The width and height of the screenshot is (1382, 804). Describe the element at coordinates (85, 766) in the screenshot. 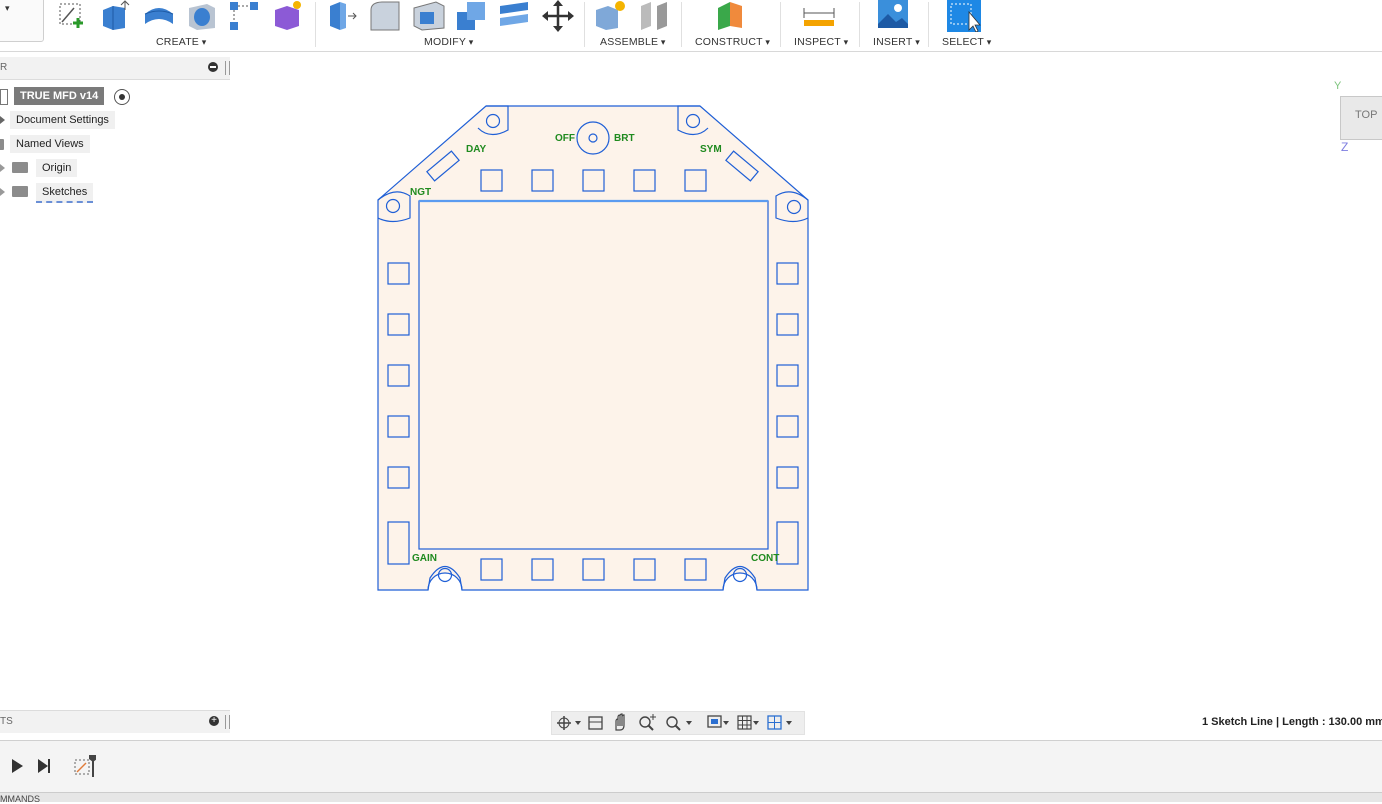

I see `timeline-sketch-feature-icon` at that location.